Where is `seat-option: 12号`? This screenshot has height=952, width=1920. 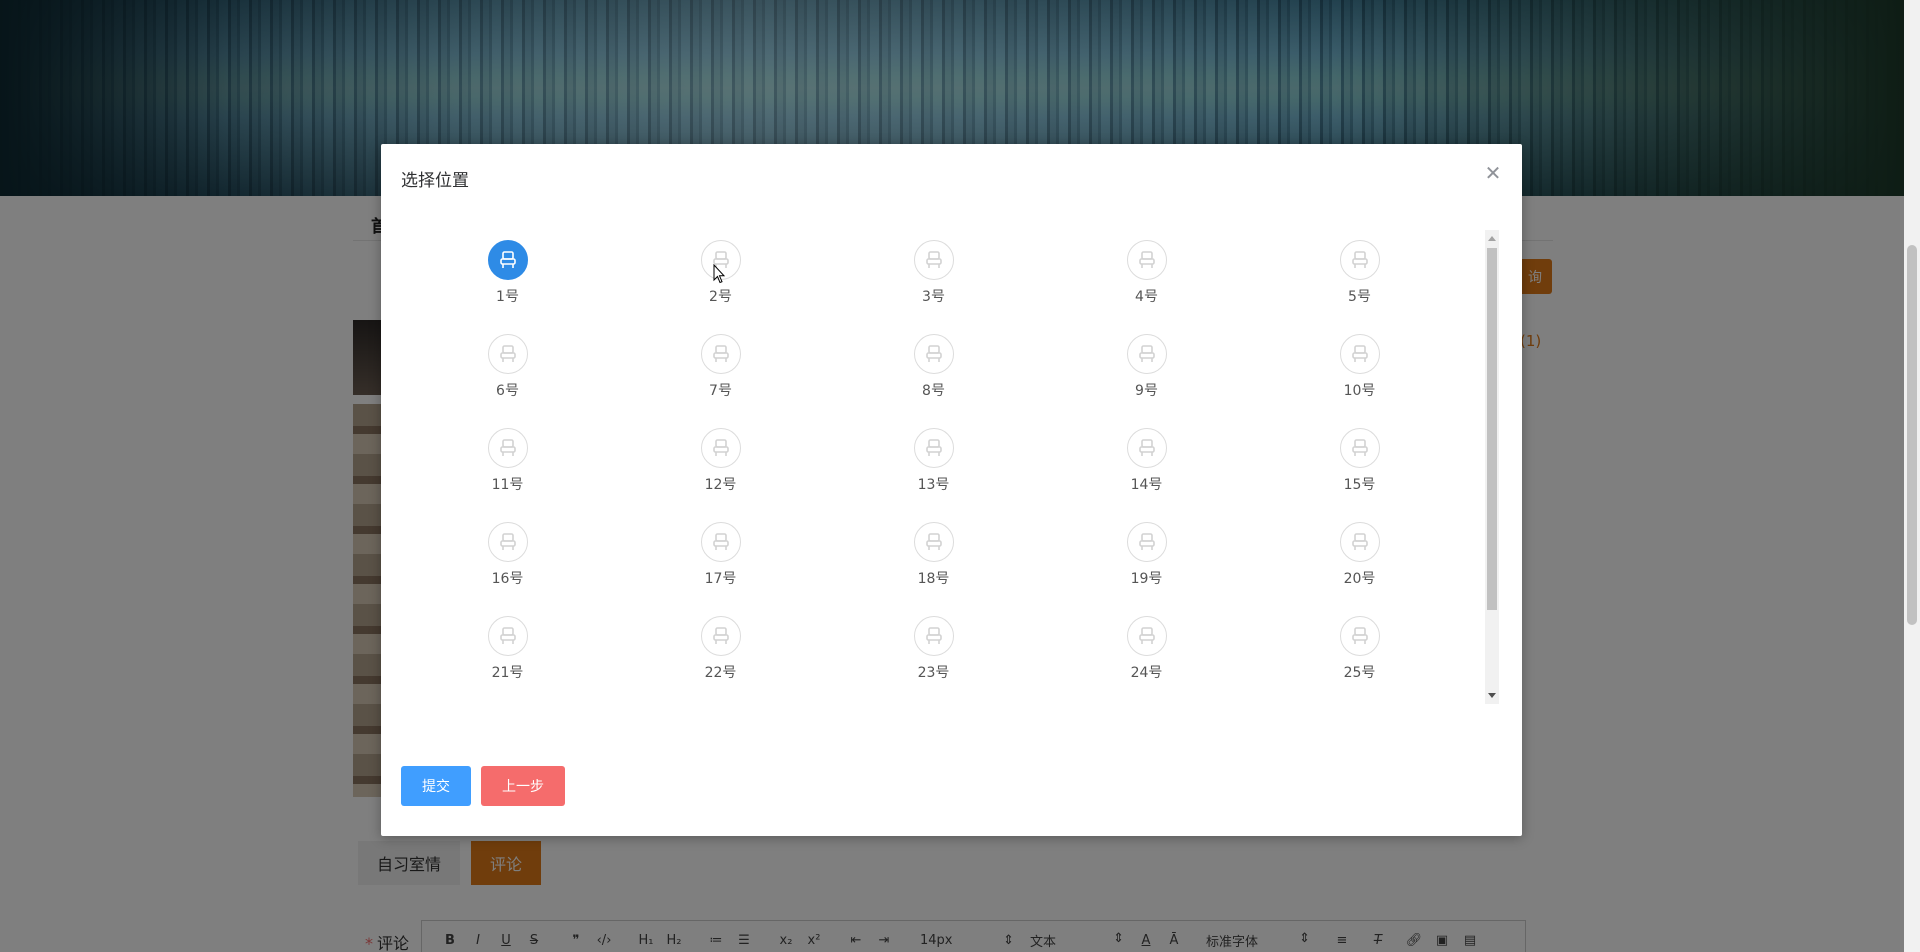
seat-option: 12号 is located at coordinates (720, 465).